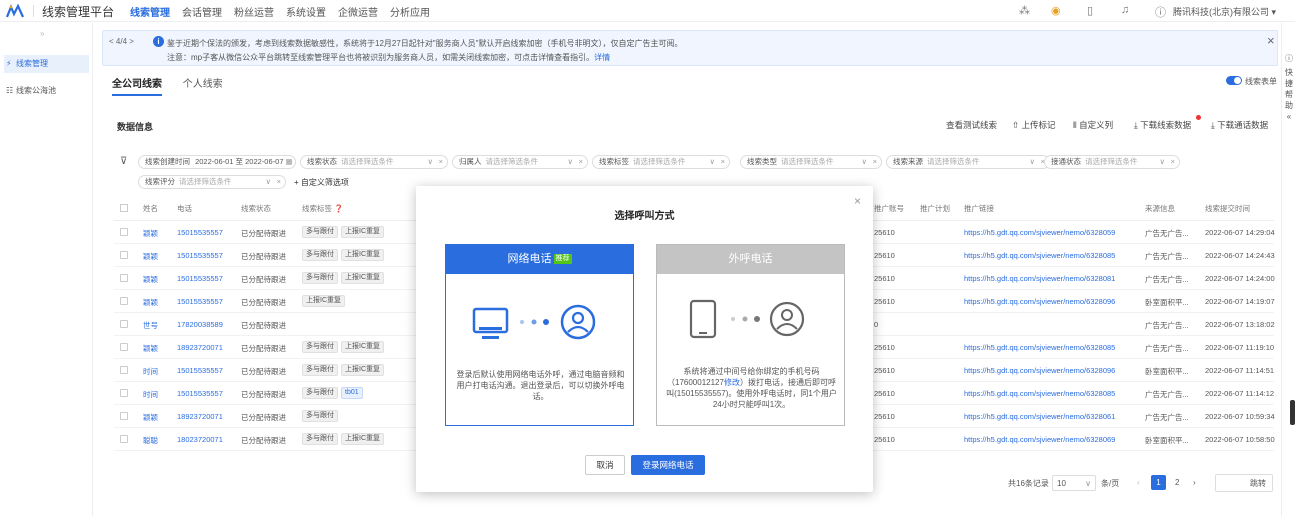 Image resolution: width=1295 pixels, height=516 pixels. I want to click on company-selector: 腾讯科技(北京)有限公司 ▾, so click(1224, 11).